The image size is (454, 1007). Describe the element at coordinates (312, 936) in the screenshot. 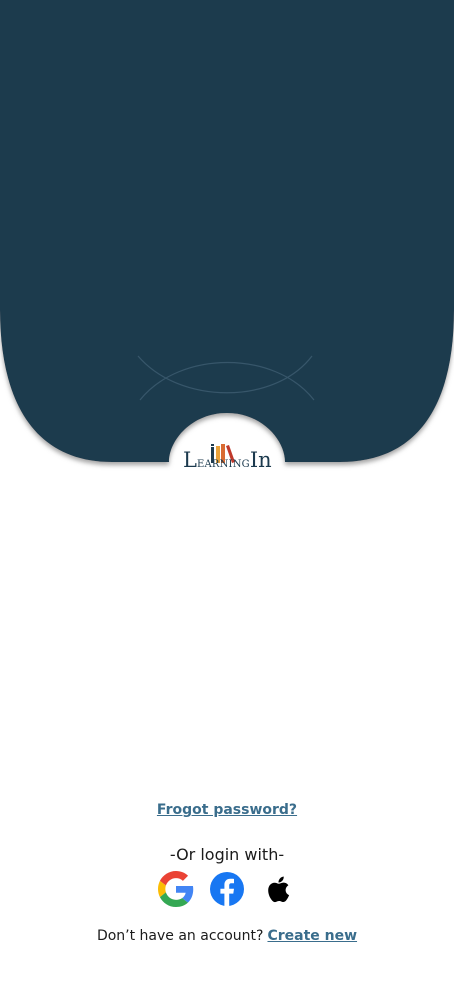

I see `create-account-link: Create new` at that location.